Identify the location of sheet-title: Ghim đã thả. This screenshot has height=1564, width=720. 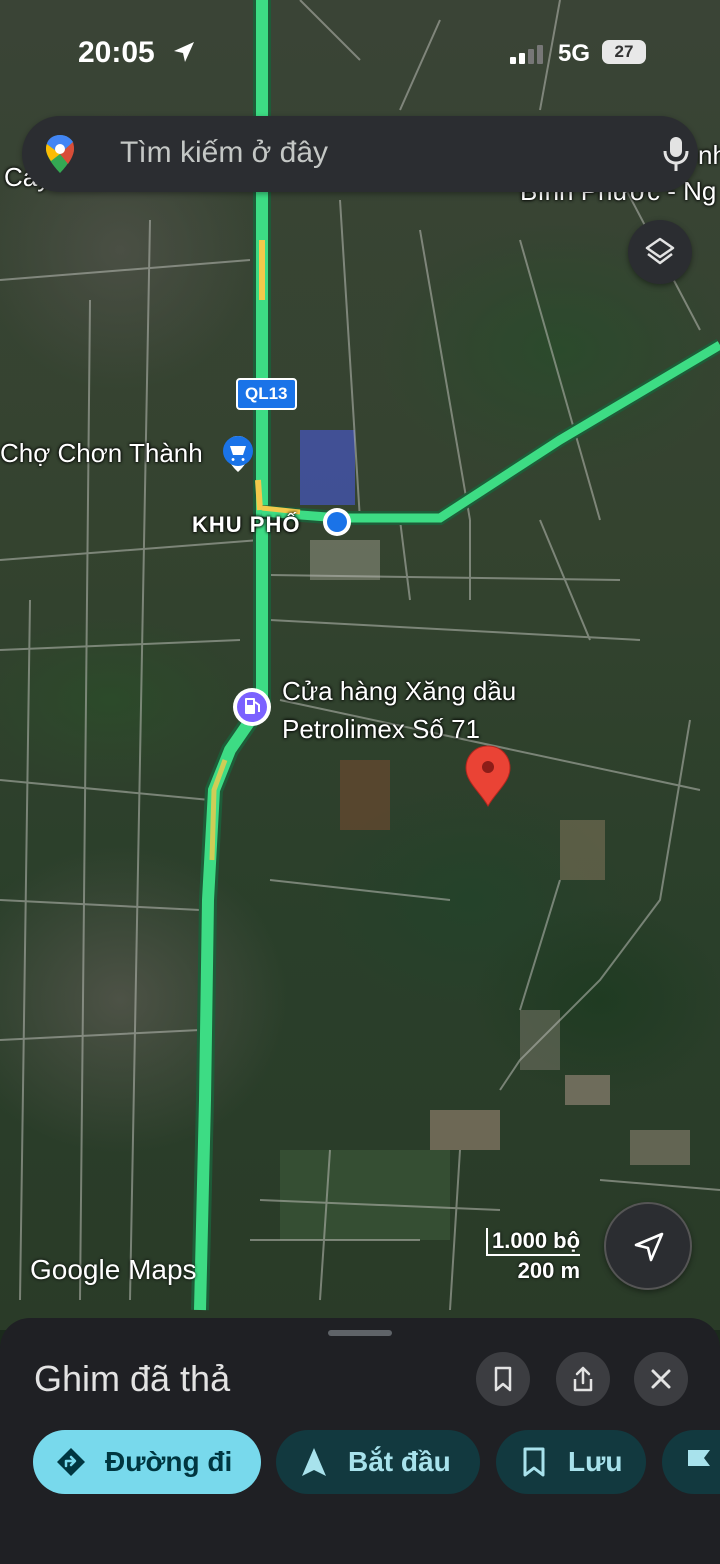
(132, 1378).